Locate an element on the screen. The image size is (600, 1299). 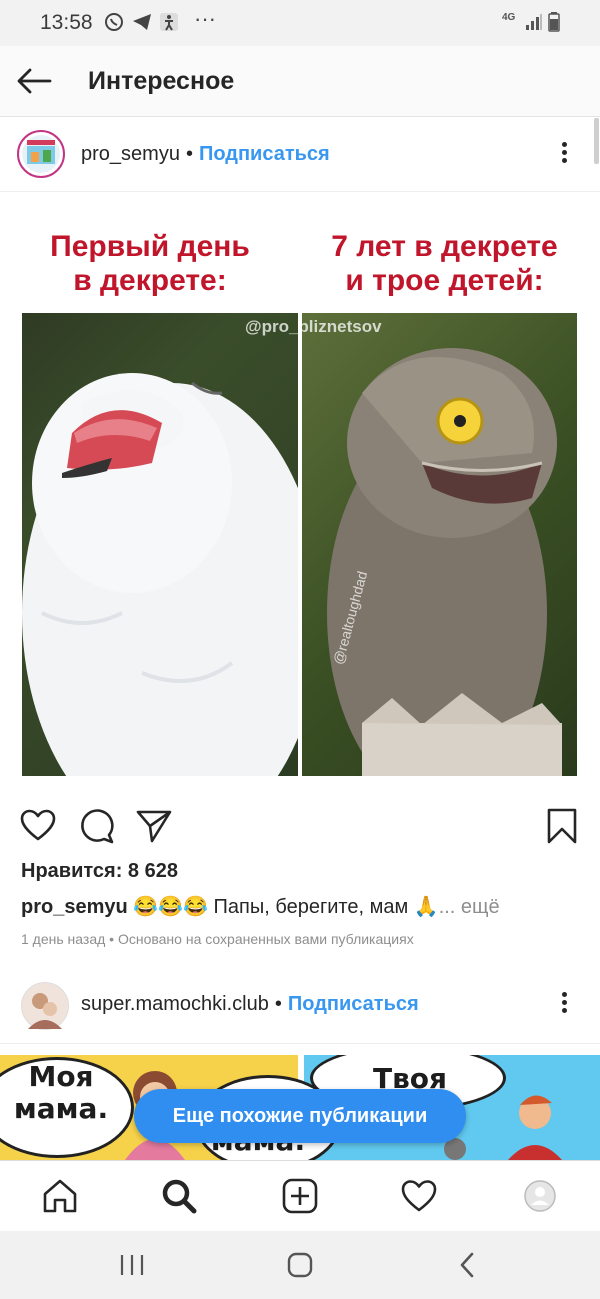
system-back-icon is located at coordinates (468, 1267).